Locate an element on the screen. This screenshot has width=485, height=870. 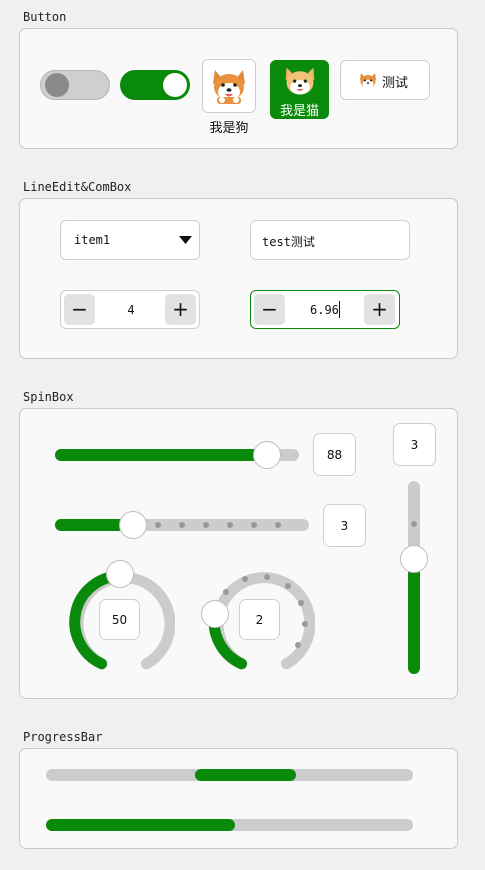
double-spinbox-value: 6.96 is located at coordinates (324, 310).